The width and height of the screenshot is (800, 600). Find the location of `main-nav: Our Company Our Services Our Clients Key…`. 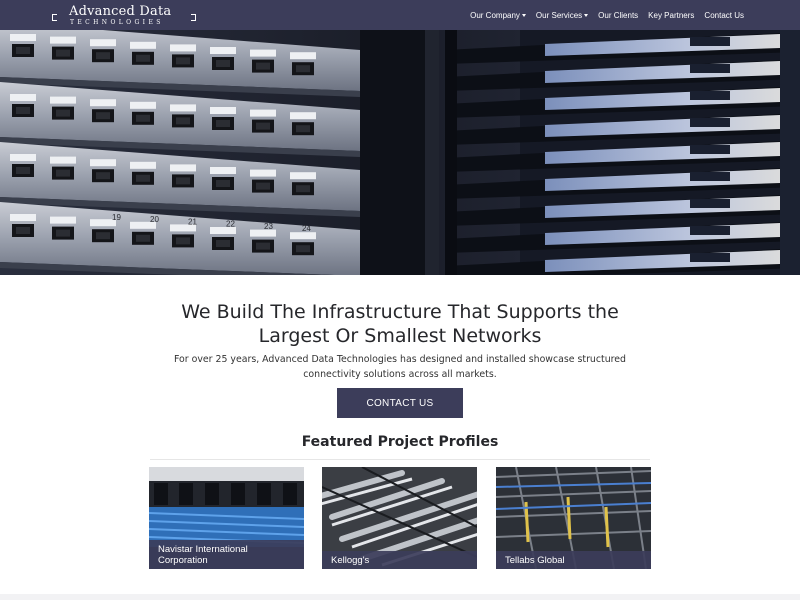

main-nav: Our Company Our Services Our Clients Key… is located at coordinates (602, 15).